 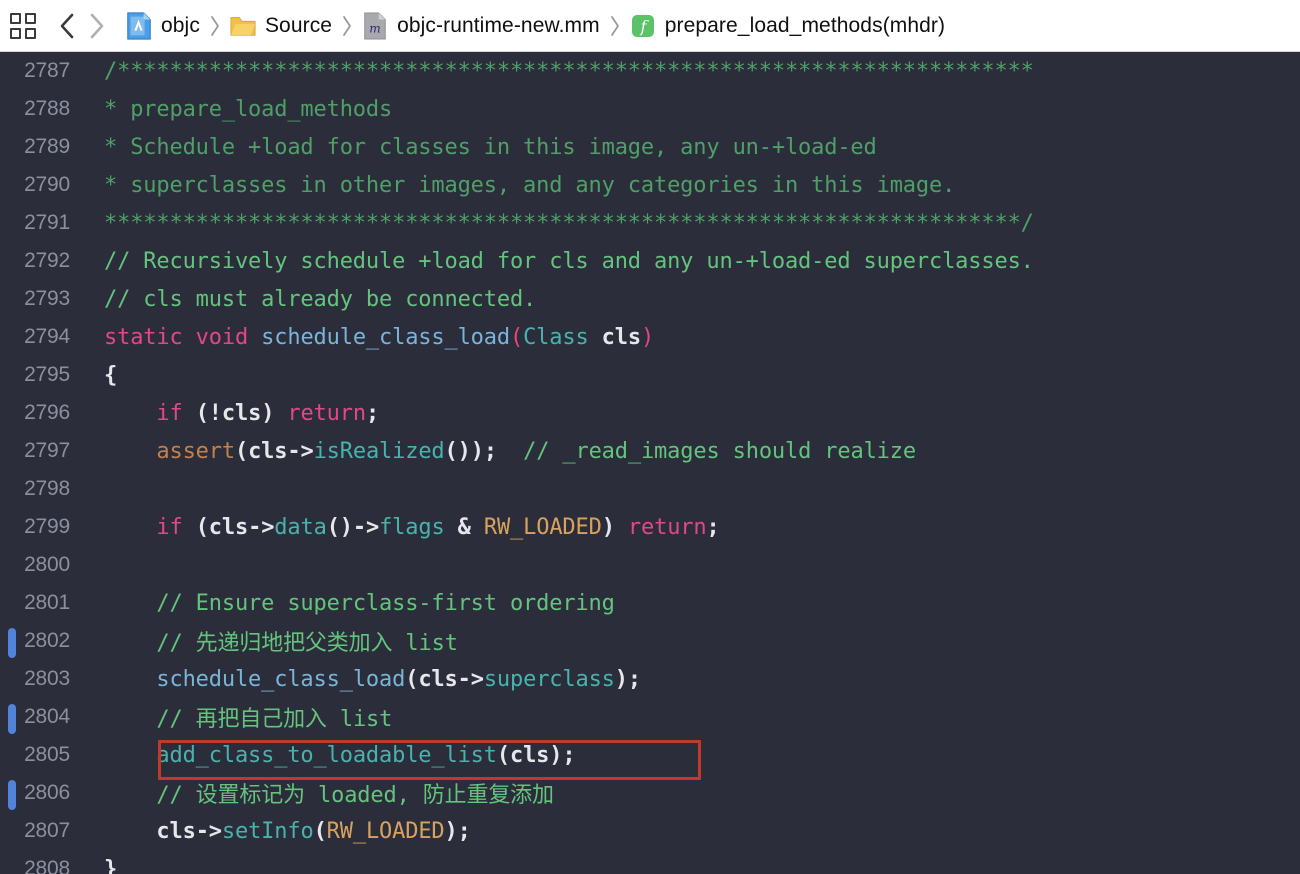 What do you see at coordinates (281, 679) in the screenshot?
I see `code-token: schedule_class_load` at bounding box center [281, 679].